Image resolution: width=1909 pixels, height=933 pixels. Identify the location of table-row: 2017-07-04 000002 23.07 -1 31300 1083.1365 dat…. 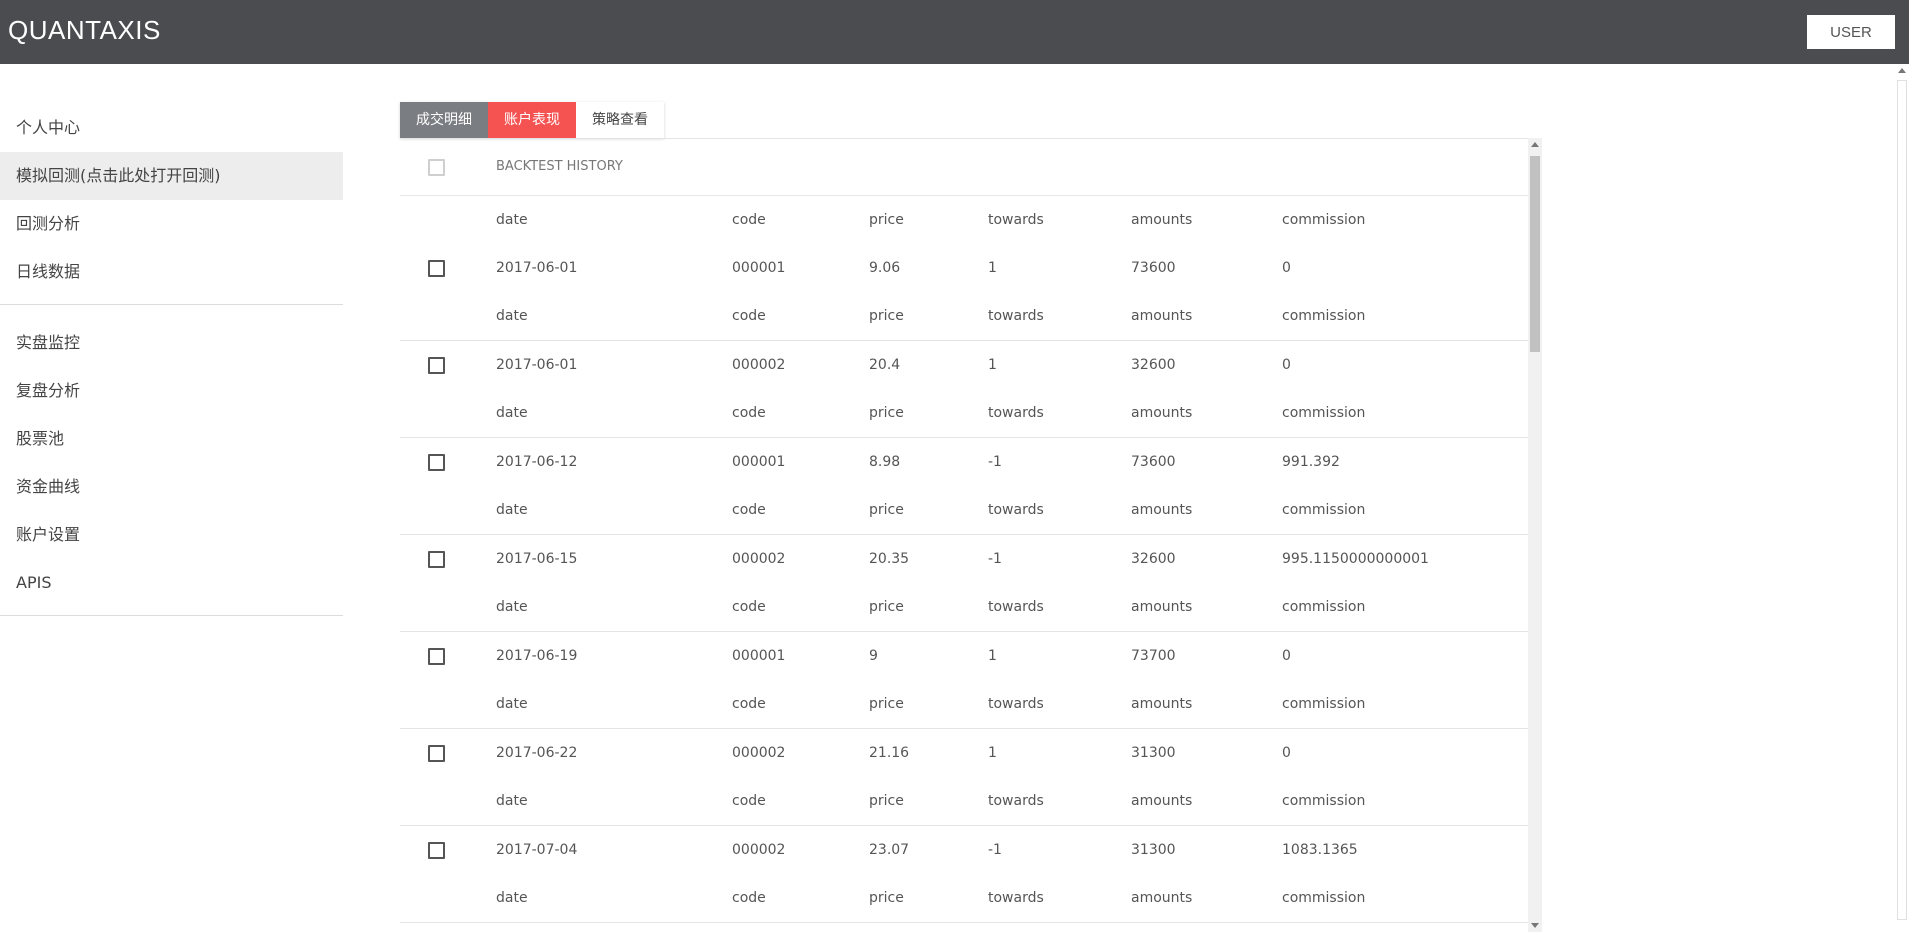
(971, 874).